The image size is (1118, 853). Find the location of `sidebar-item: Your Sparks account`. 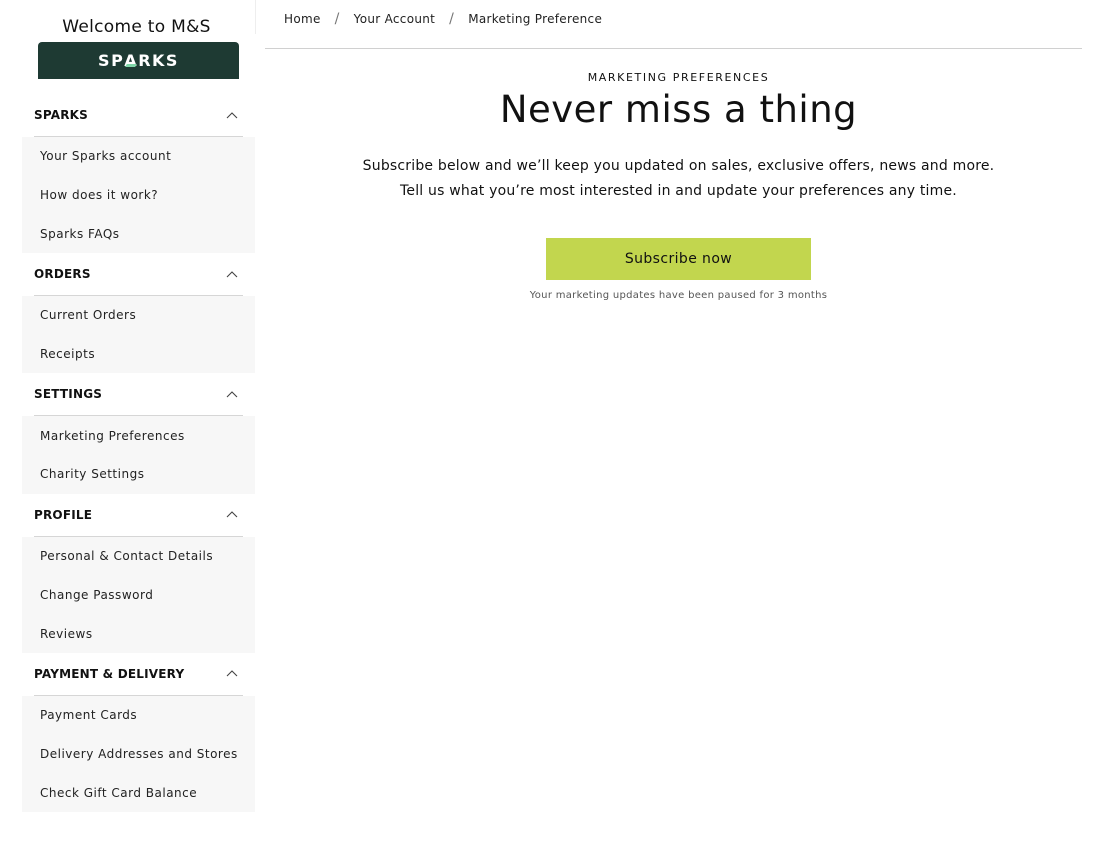

sidebar-item: Your Sparks account is located at coordinates (138, 156).